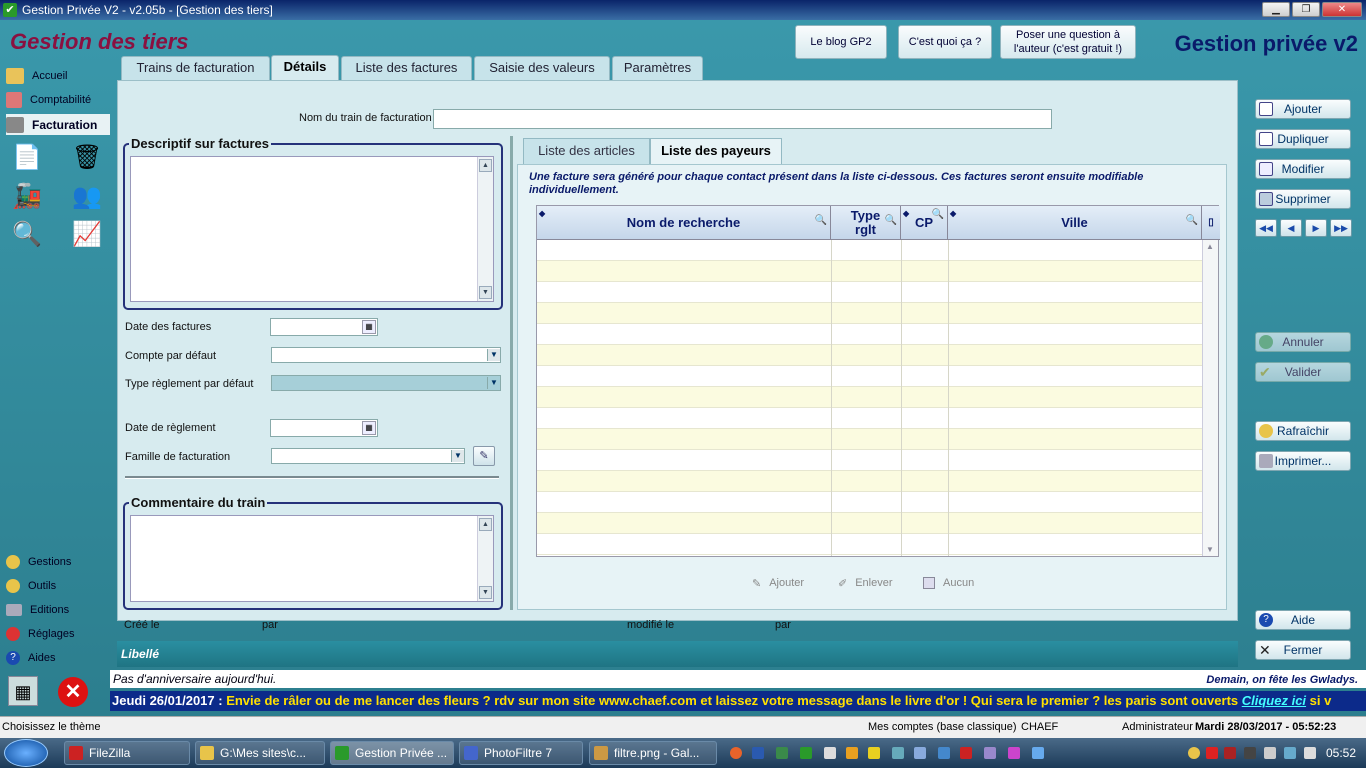 This screenshot has height=768, width=1366. Describe the element at coordinates (1303, 650) in the screenshot. I see `fermer-button: ✕ Fermer` at that location.